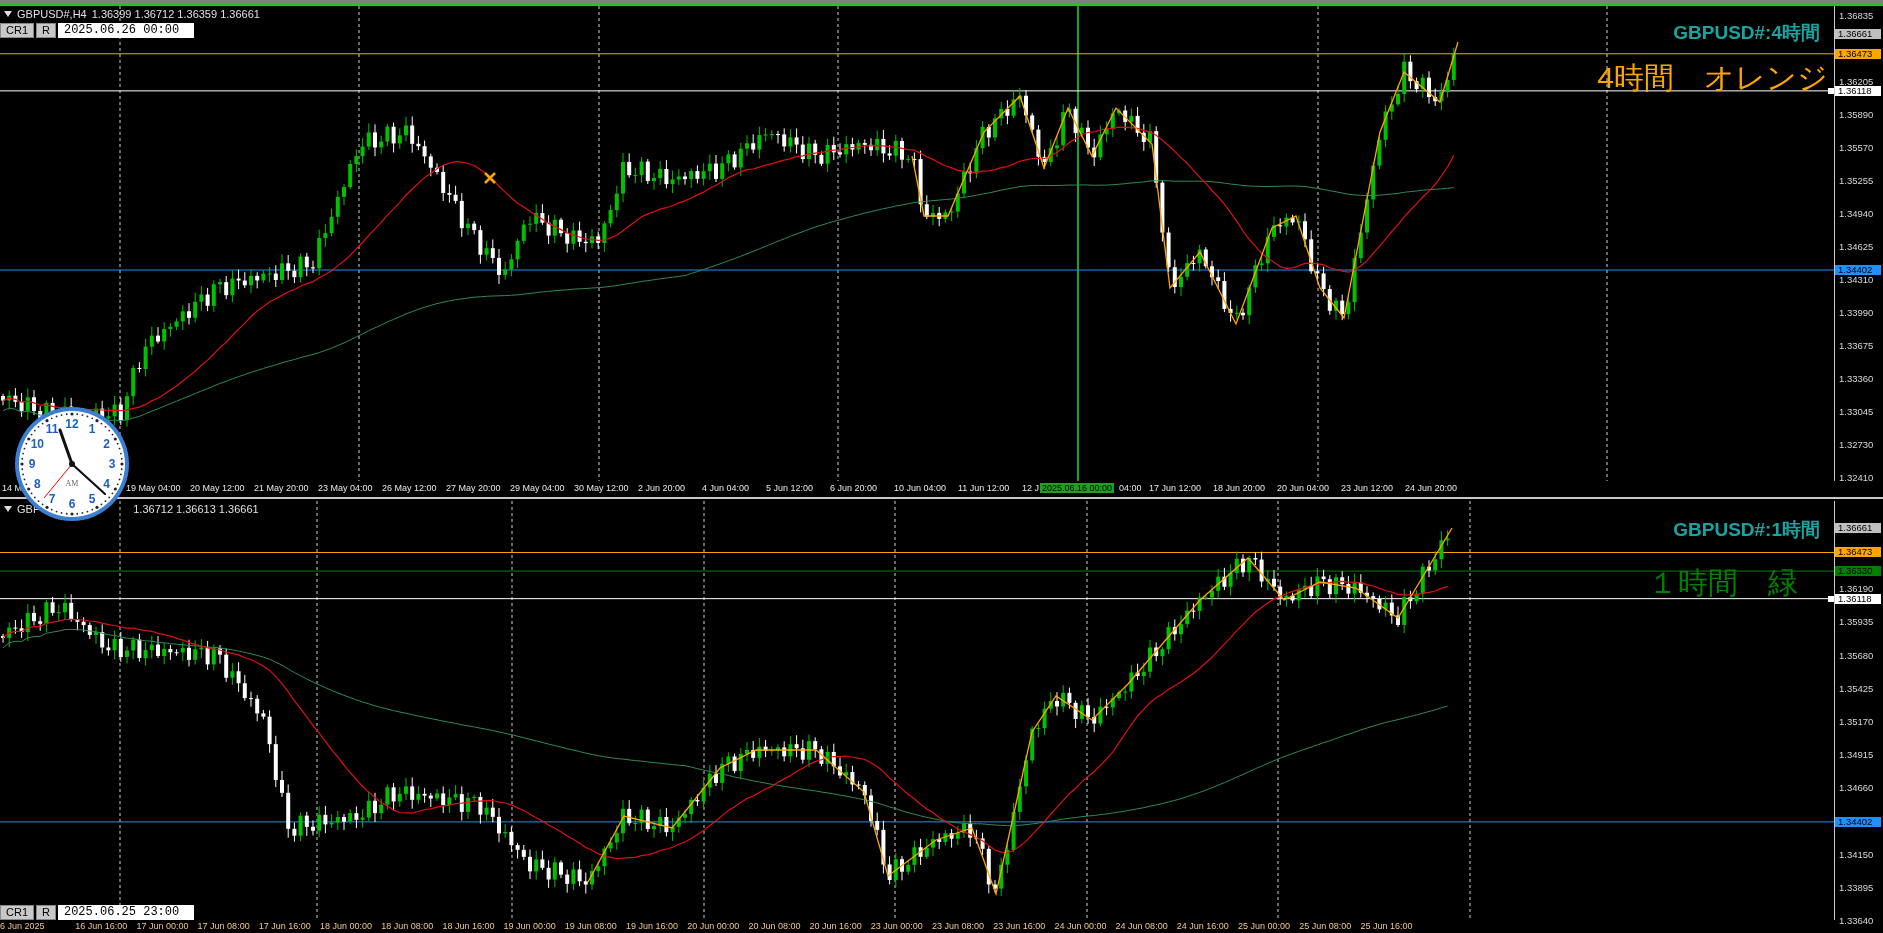 Image resolution: width=1883 pixels, height=933 pixels. Describe the element at coordinates (346, 926) in the screenshot. I see `time-label: 18 Jun 00:00` at that location.